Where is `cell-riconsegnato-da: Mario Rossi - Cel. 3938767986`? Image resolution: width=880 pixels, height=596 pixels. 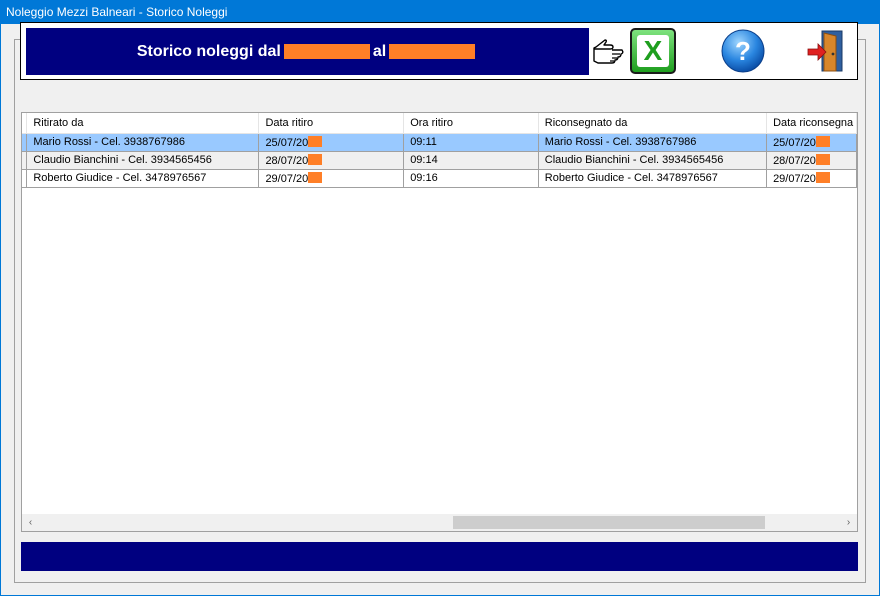
cell-riconsegnato-da: Mario Rossi - Cel. 3938767986 is located at coordinates (653, 142).